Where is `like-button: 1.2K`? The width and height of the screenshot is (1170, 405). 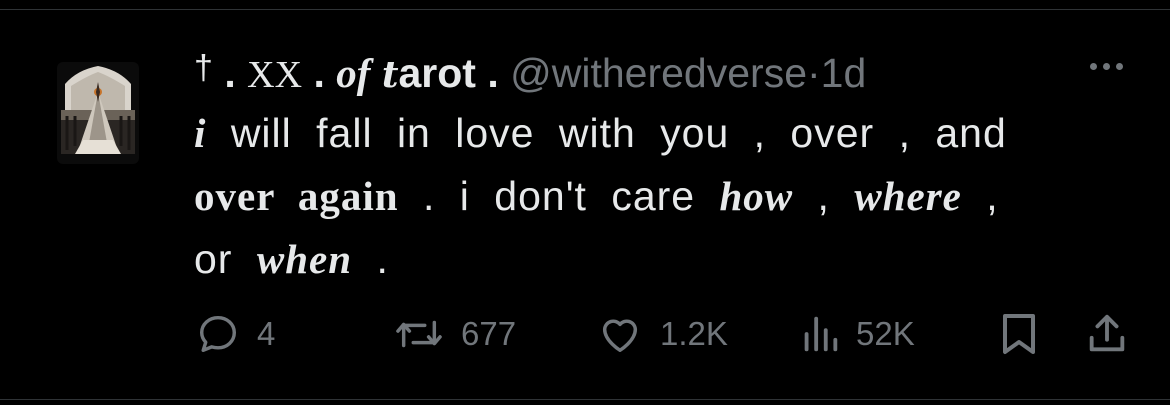
like-button: 1.2K is located at coordinates (662, 334).